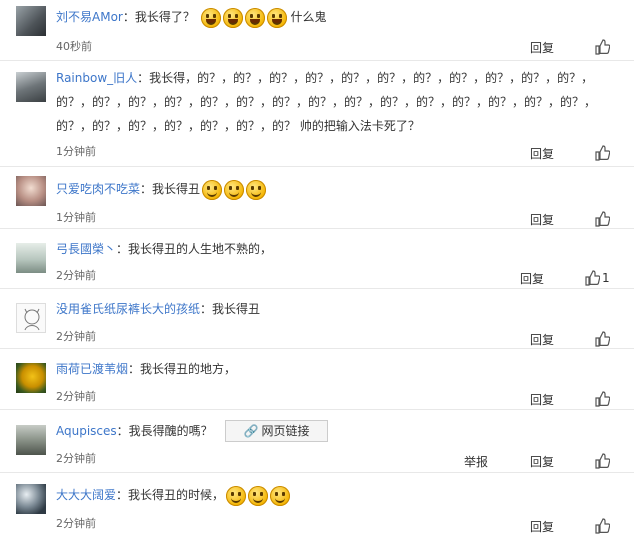 The width and height of the screenshot is (634, 545). I want to click on comment-row: 大大大阔爱：我长得丑的时候， 2分钟前 回复, so click(317, 509).